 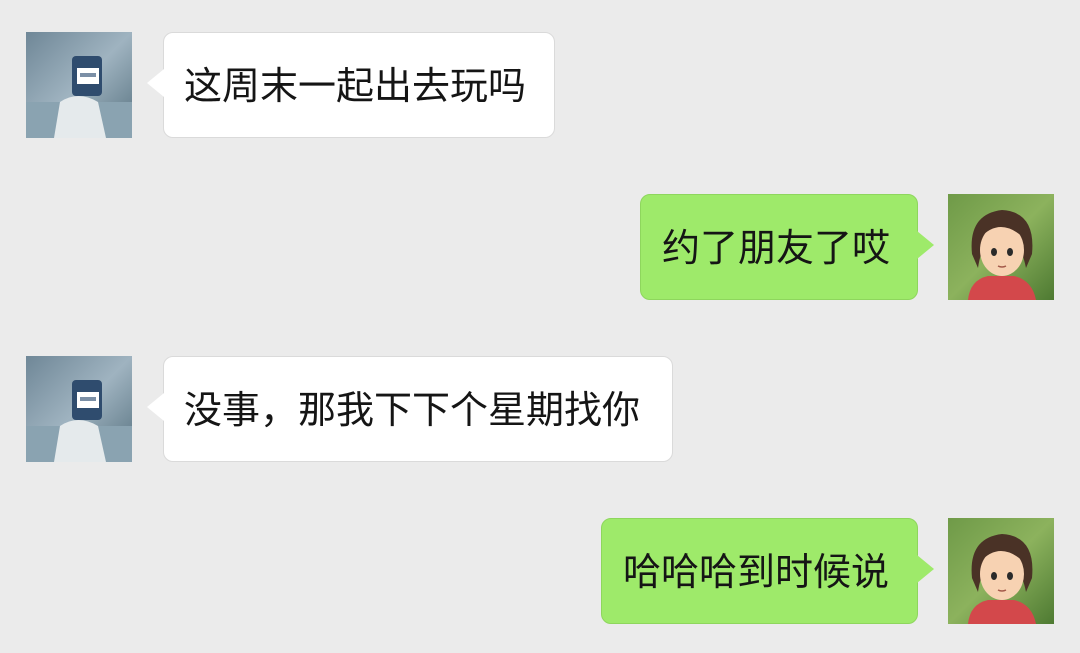 I want to click on message-text: 这周末一起出去玩吗, so click(x=355, y=86).